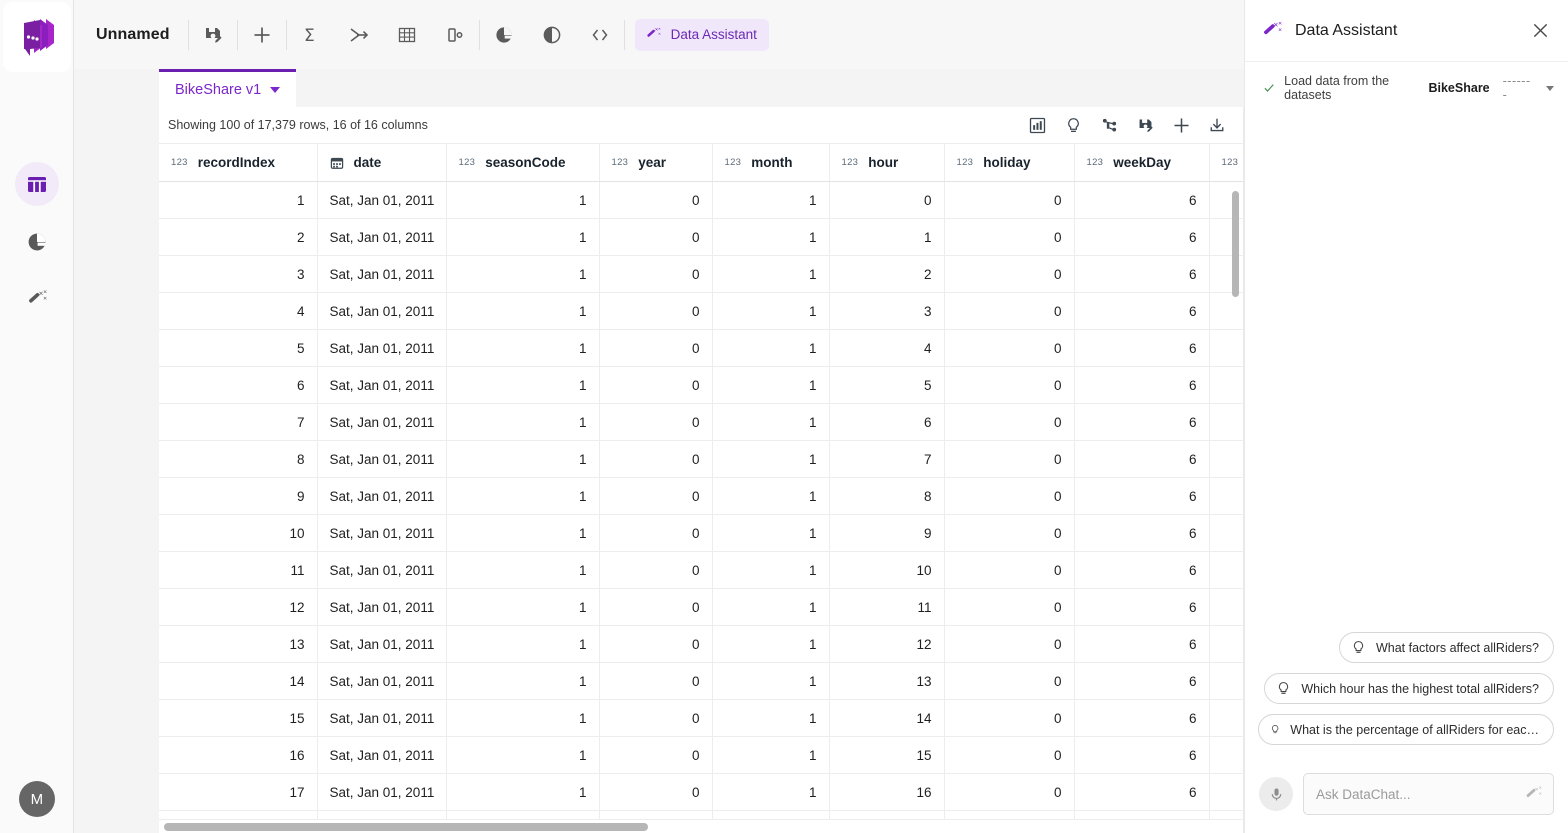  Describe the element at coordinates (701, 826) in the screenshot. I see `horizontal-scrollbar-track` at that location.